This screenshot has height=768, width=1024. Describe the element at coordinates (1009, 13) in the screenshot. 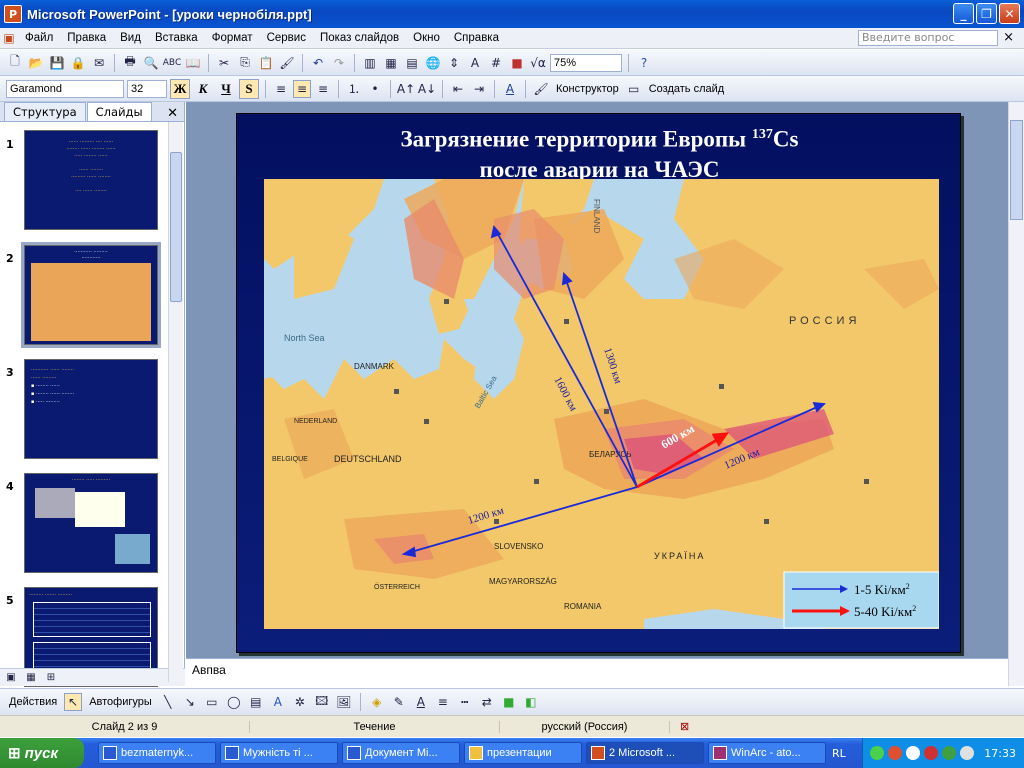

I see `close-button: ✕` at that location.